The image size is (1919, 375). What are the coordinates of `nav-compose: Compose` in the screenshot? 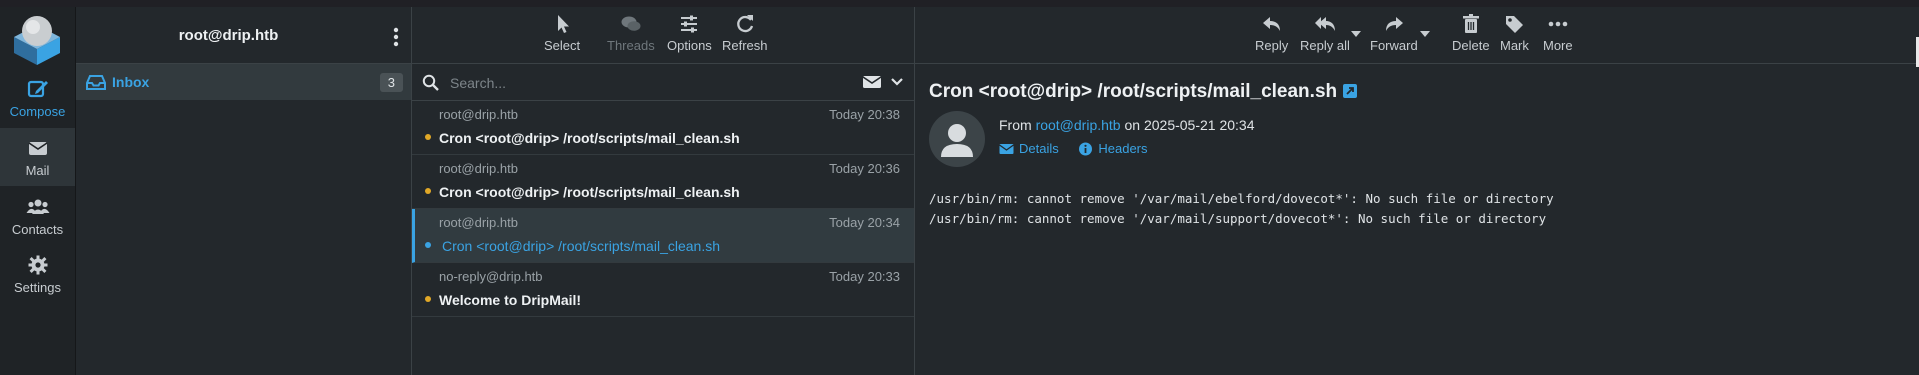 It's located at (37, 98).